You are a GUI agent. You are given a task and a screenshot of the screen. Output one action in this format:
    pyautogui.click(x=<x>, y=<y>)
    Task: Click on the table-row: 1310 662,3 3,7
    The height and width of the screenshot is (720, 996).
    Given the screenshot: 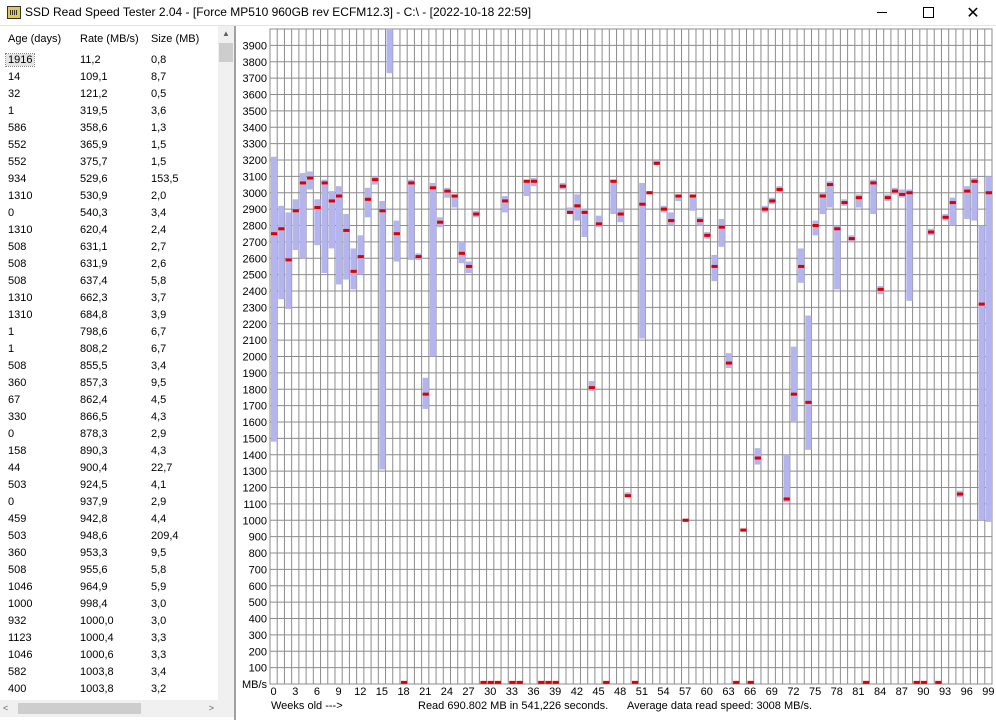 What is the action you would take?
    pyautogui.click(x=109, y=298)
    